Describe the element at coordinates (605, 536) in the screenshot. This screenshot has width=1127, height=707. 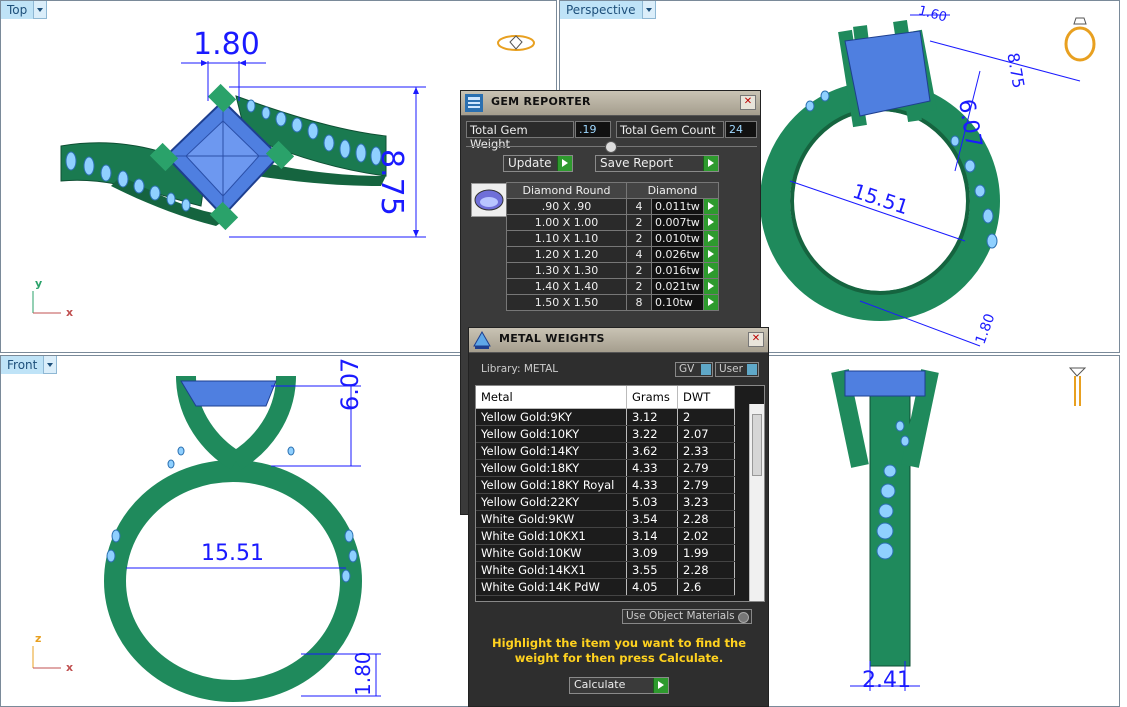
I see `metal-row: White Gold:10KX1 3.14 2.02` at that location.